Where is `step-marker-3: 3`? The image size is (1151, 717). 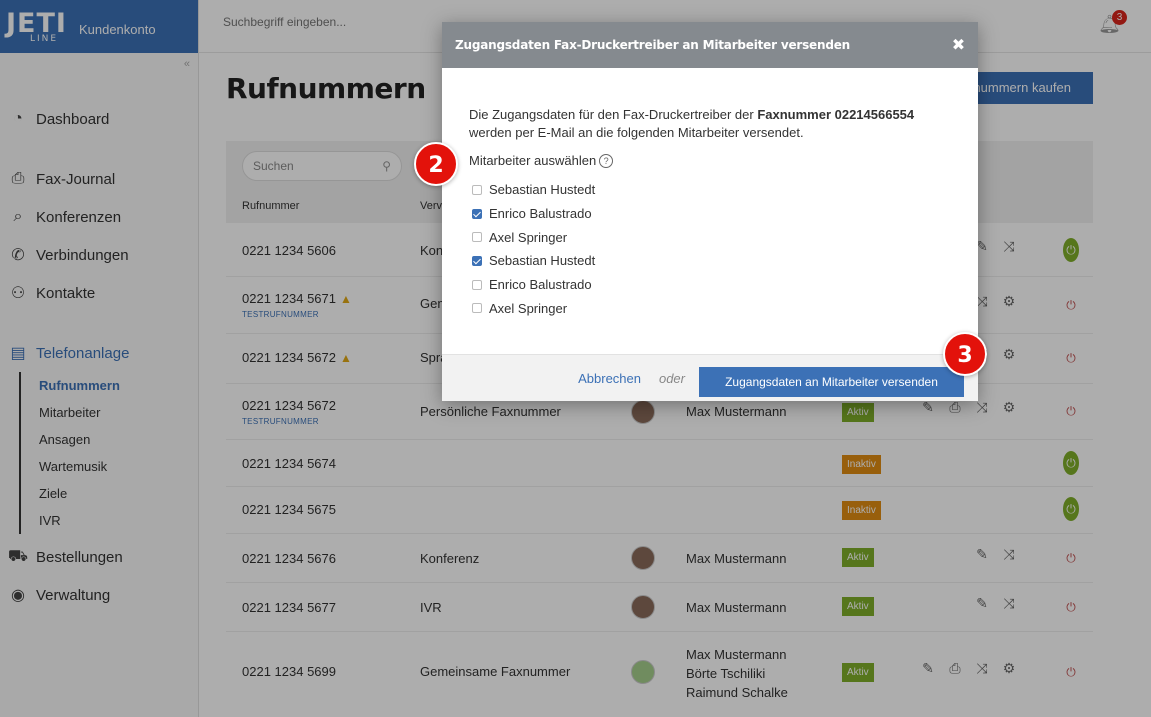 step-marker-3: 3 is located at coordinates (965, 354).